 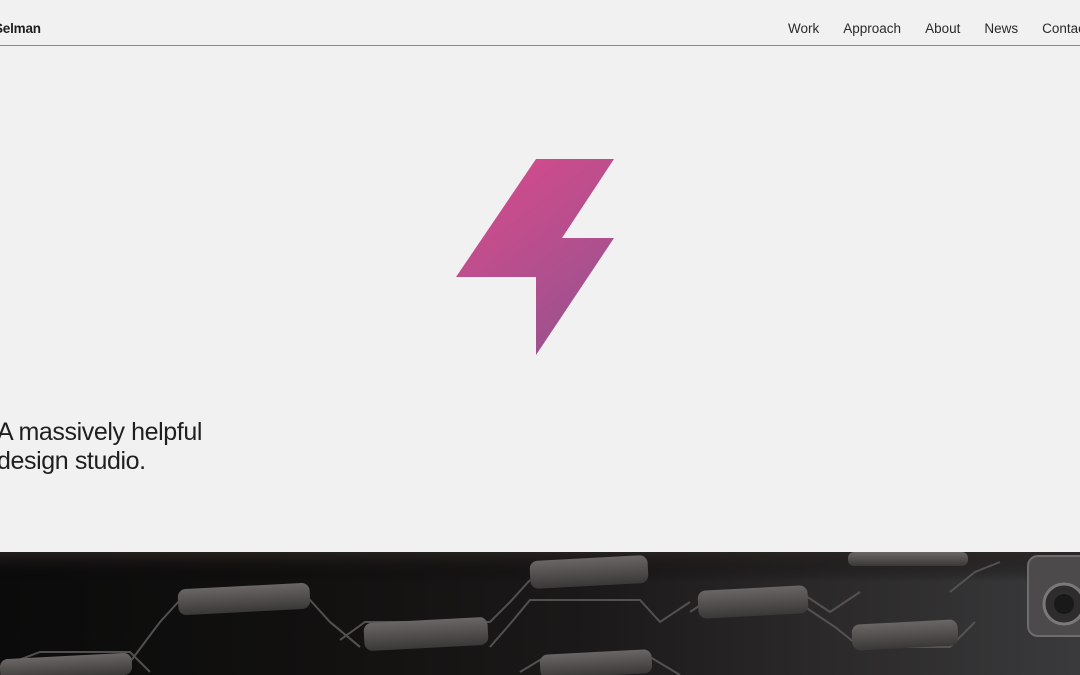 I want to click on nav-item-contact: Contact, so click(x=1061, y=28).